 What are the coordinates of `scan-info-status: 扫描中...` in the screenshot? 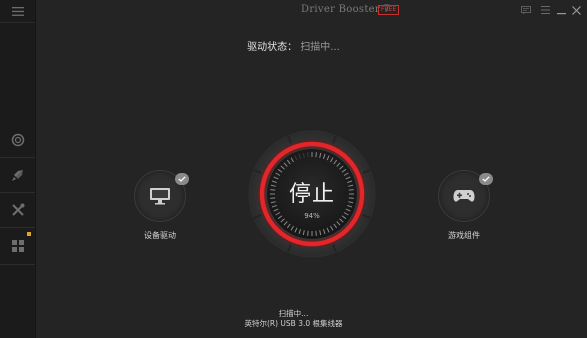 It's located at (293, 313).